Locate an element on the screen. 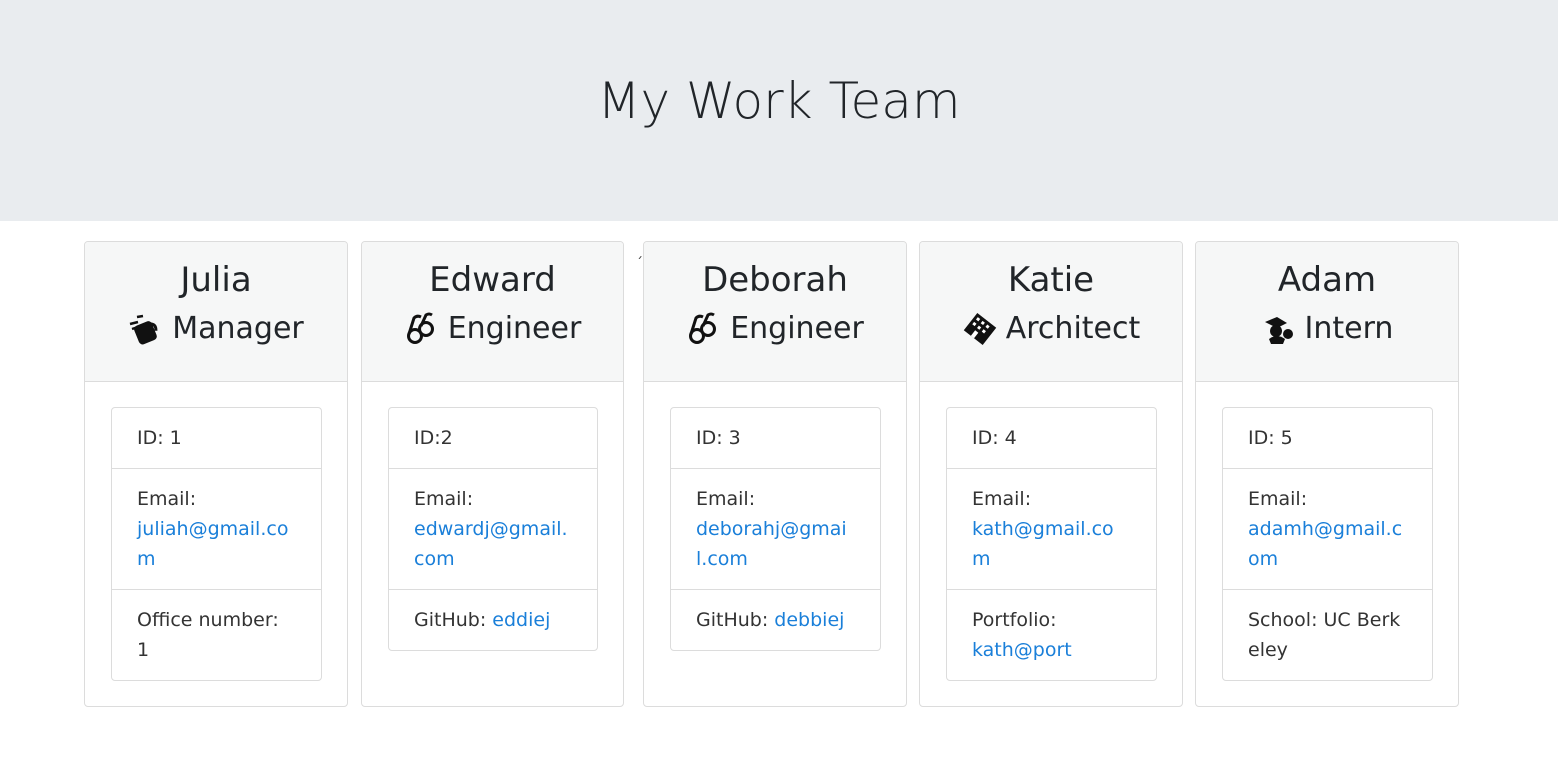 This screenshot has width=1558, height=760. email-link: adamh@gmail.com is located at coordinates (1325, 544).